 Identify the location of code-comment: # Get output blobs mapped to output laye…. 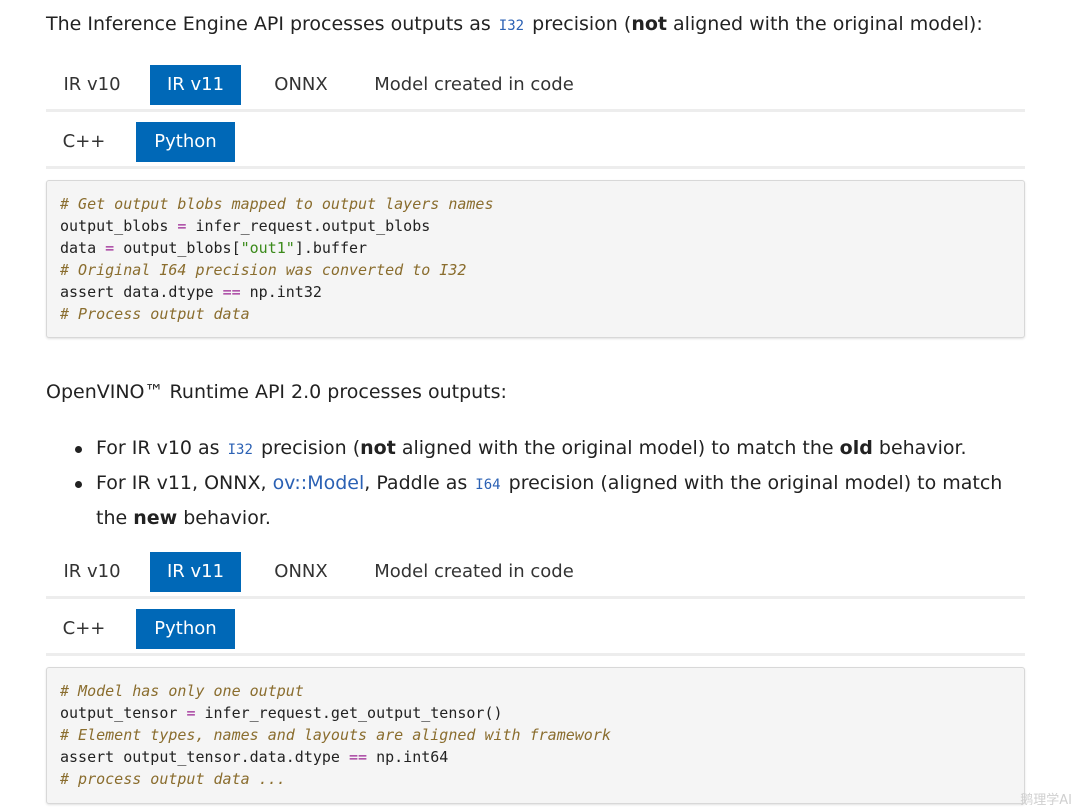
(277, 204).